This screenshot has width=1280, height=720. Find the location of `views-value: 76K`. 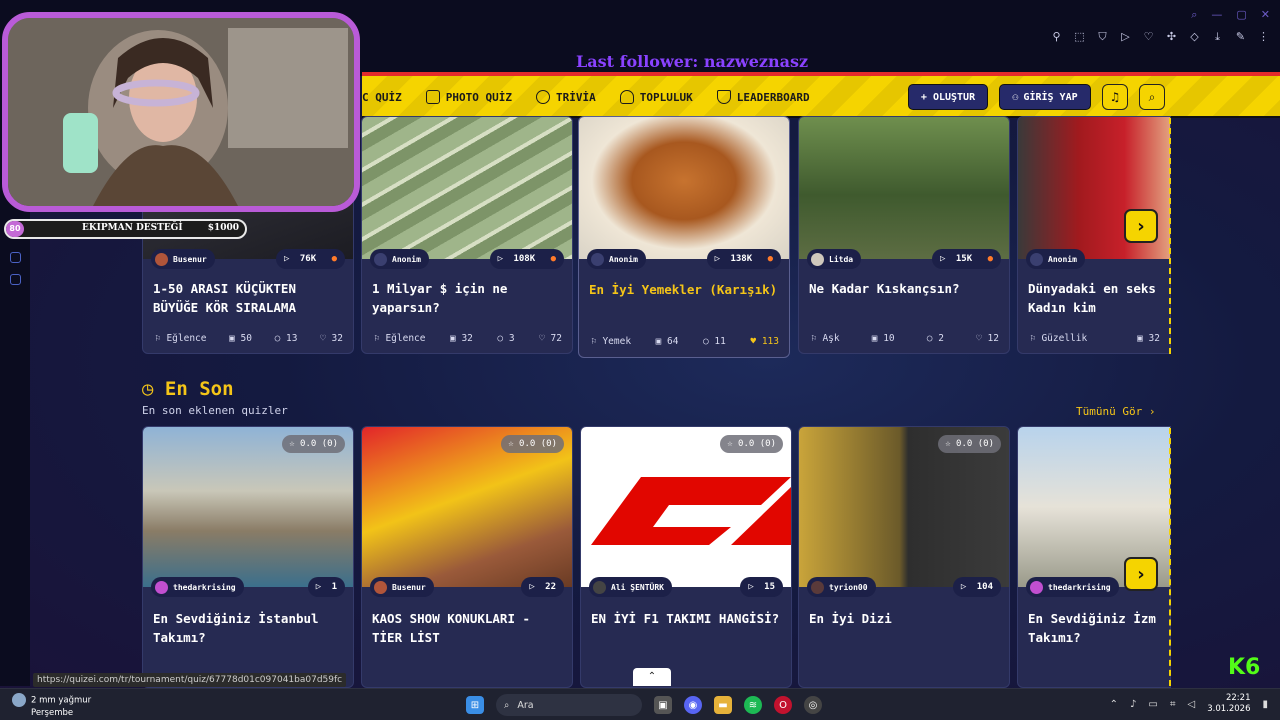

views-value: 76K is located at coordinates (308, 259).